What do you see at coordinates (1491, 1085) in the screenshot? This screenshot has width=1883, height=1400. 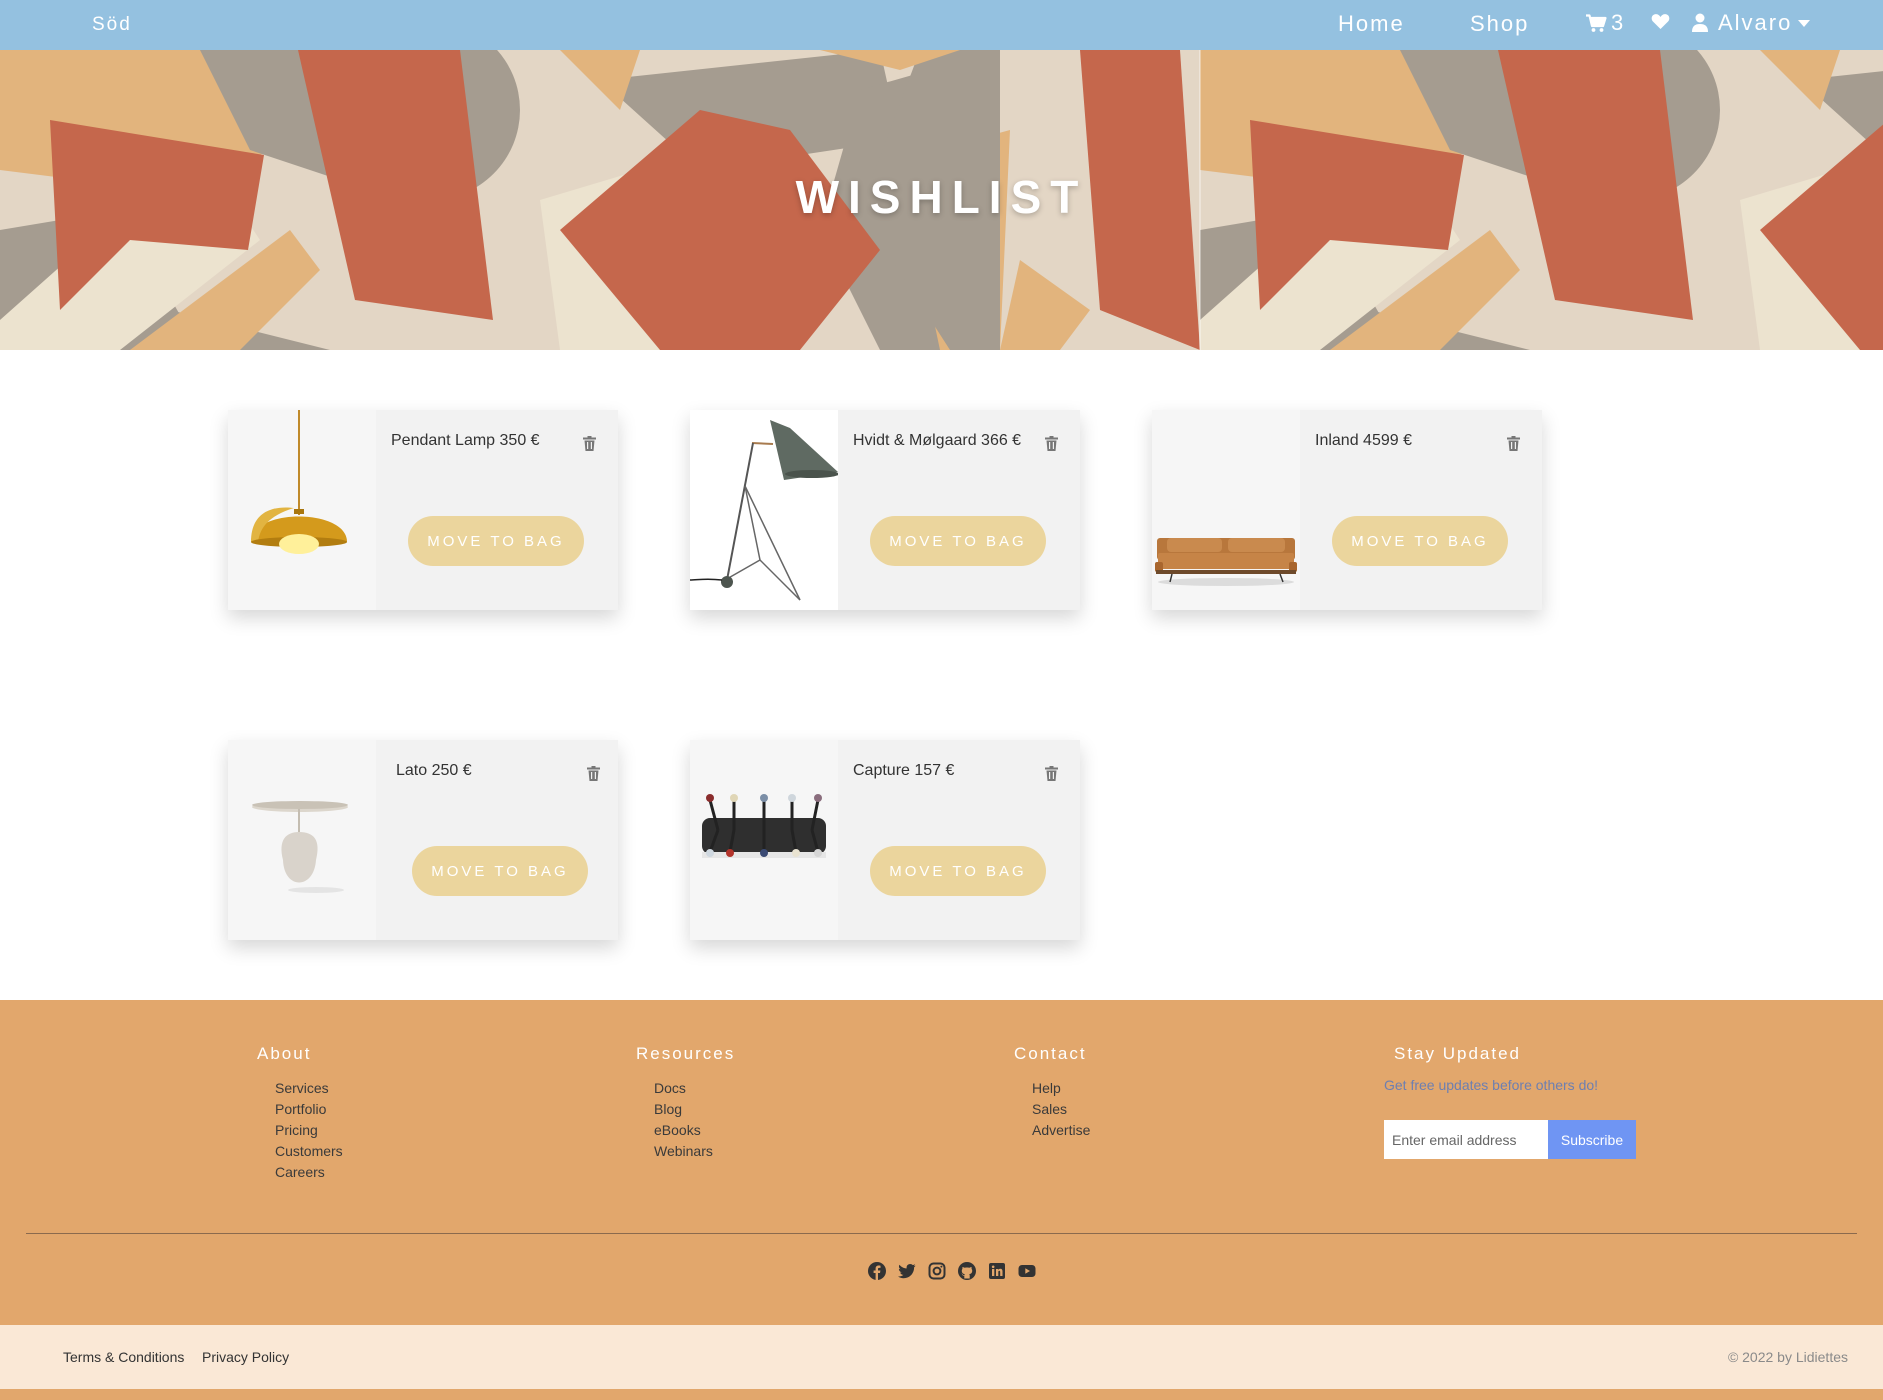 I see `newsletter-text: Get free updates before others do!` at bounding box center [1491, 1085].